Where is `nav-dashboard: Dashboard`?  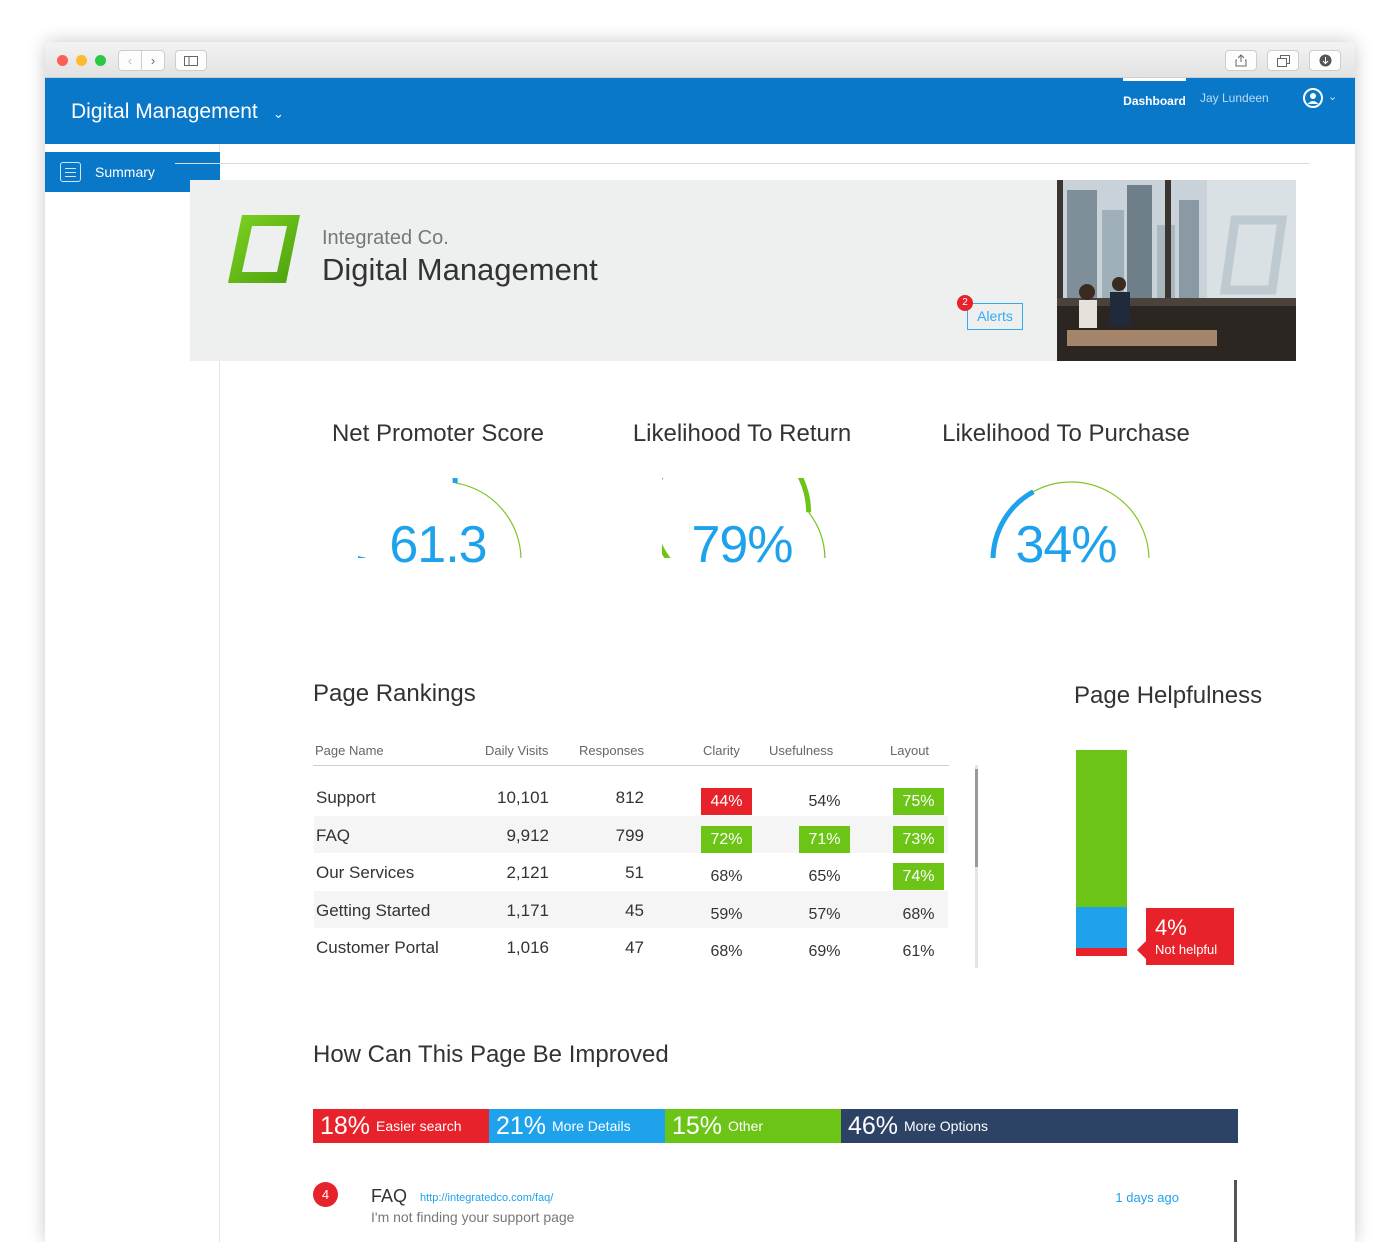 nav-dashboard: Dashboard is located at coordinates (1154, 111).